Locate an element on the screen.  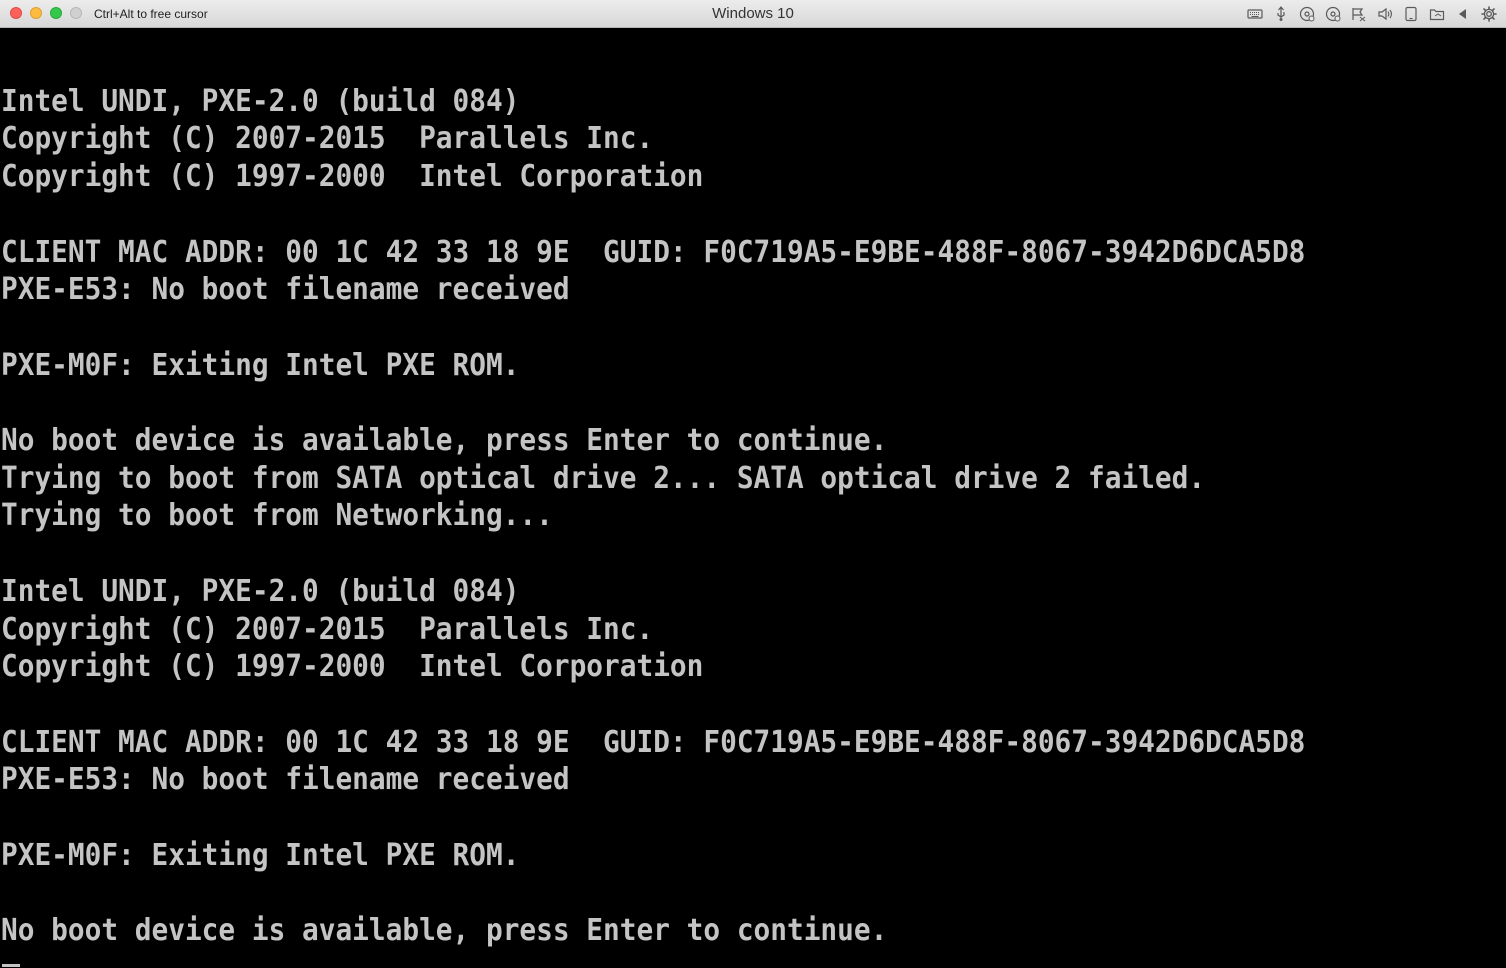
usb-icon is located at coordinates (1280, 14).